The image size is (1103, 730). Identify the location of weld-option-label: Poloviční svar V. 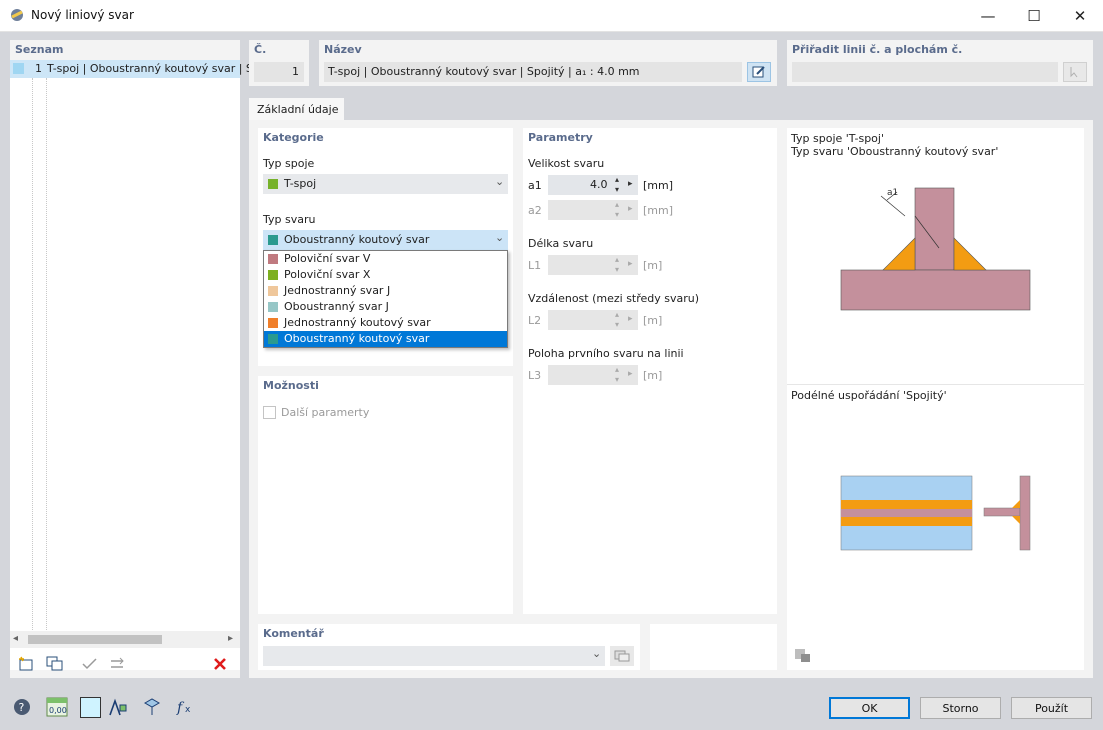
(327, 258).